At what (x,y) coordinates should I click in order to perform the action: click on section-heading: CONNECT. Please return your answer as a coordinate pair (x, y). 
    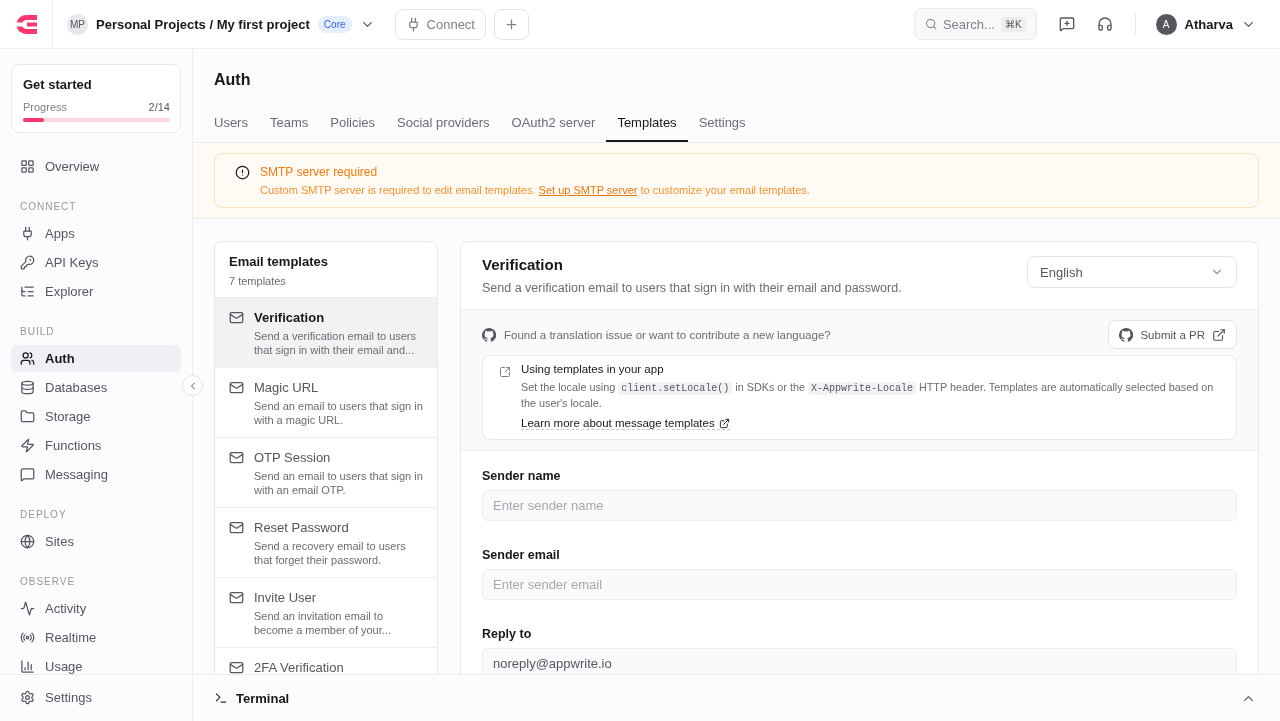
    Looking at the image, I should click on (48, 206).